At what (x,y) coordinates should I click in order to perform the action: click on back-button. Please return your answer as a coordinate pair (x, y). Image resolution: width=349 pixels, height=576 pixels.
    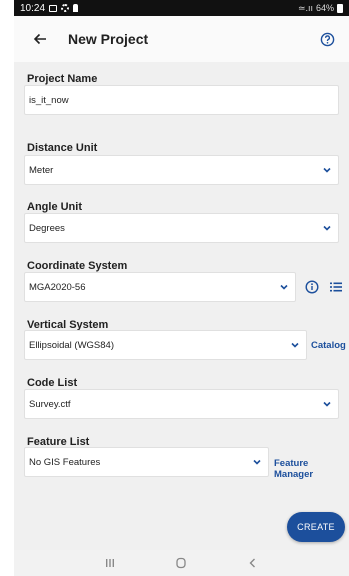
    Looking at the image, I should click on (40, 39).